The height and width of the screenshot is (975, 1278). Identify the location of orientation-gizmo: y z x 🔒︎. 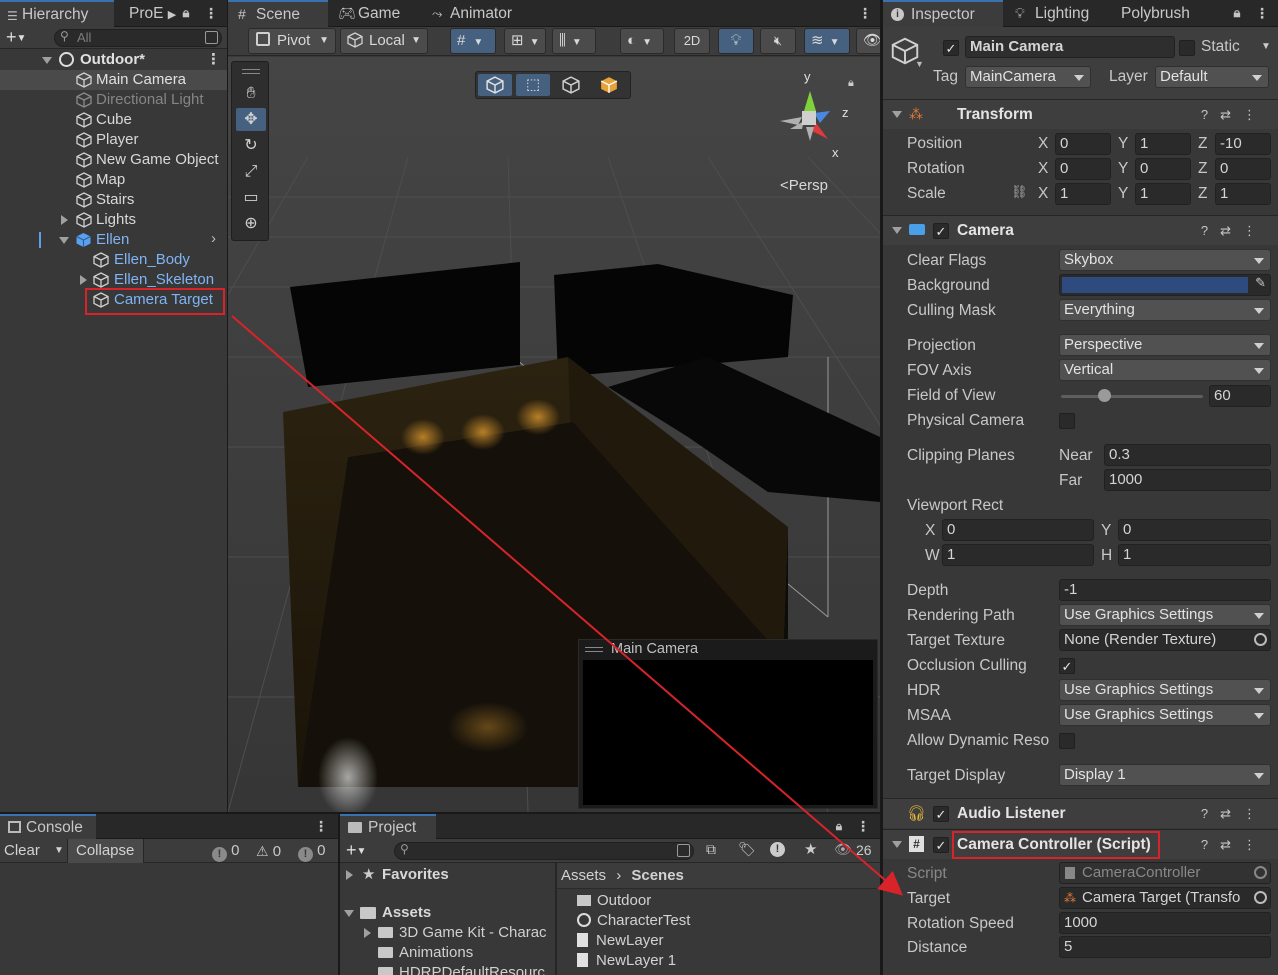
(813, 115).